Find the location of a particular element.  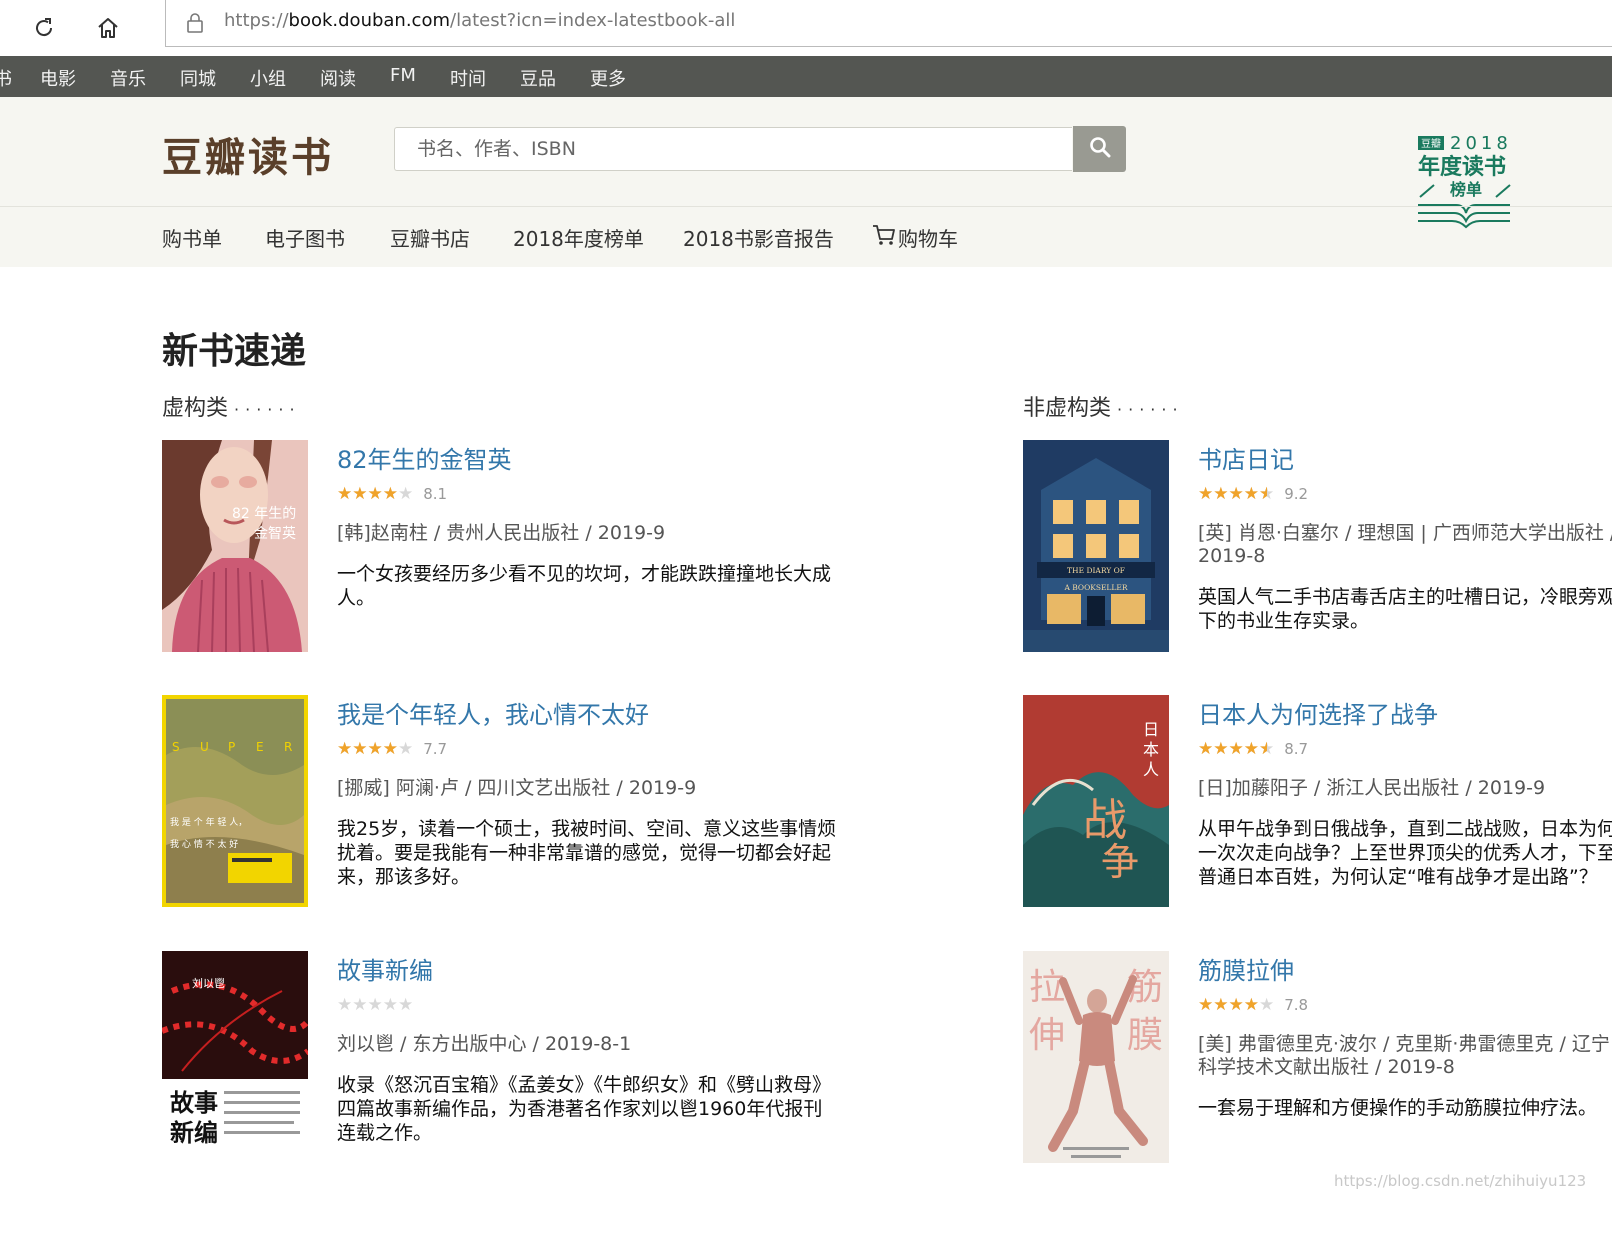

rating-score: 8.7 is located at coordinates (1296, 749).